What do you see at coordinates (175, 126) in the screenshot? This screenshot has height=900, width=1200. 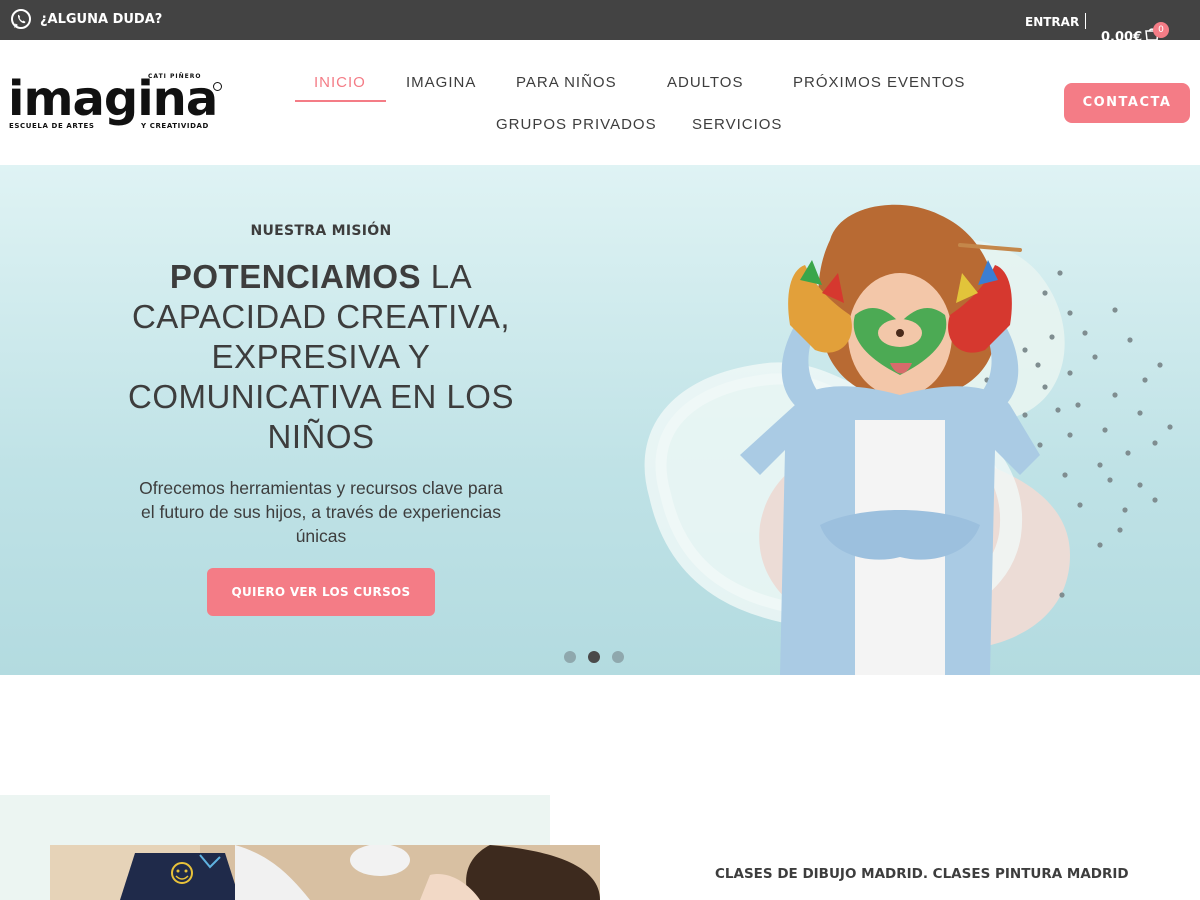 I see `logo-tagline-right: Y CREATIVIDAD` at bounding box center [175, 126].